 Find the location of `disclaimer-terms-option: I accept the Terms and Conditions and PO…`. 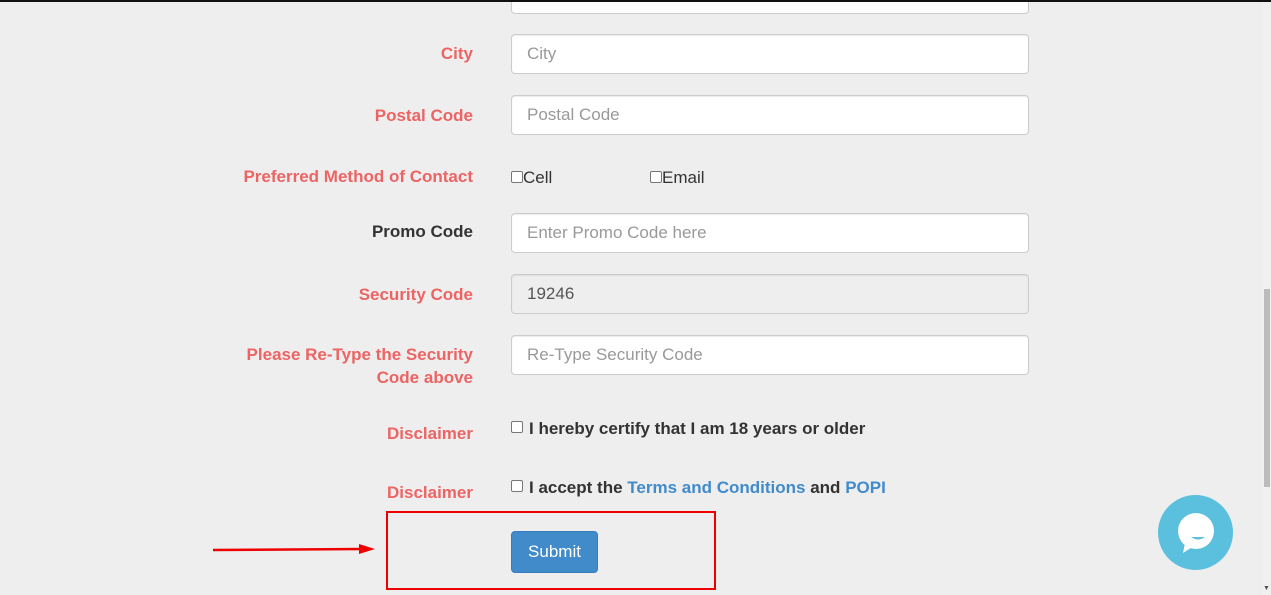

disclaimer-terms-option: I accept the Terms and Conditions and PO… is located at coordinates (698, 488).